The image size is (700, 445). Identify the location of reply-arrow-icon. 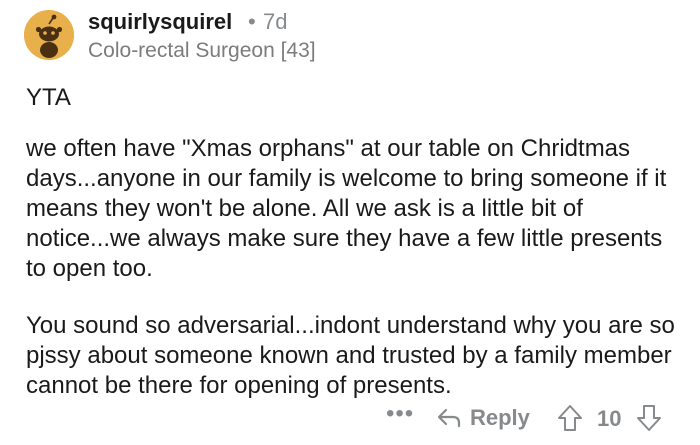
(449, 418).